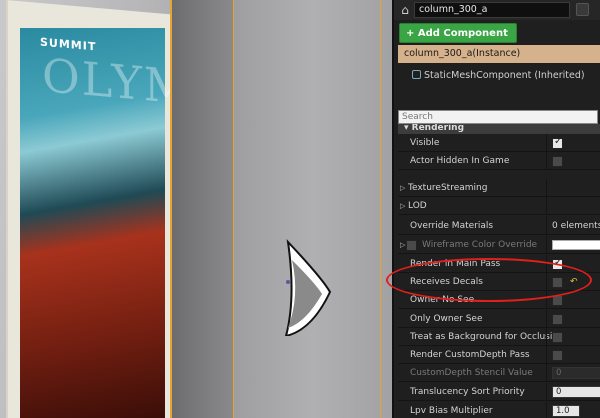 Image resolution: width=600 pixels, height=418 pixels. What do you see at coordinates (411, 245) in the screenshot?
I see `wireframe-override-checkbox` at bounding box center [411, 245].